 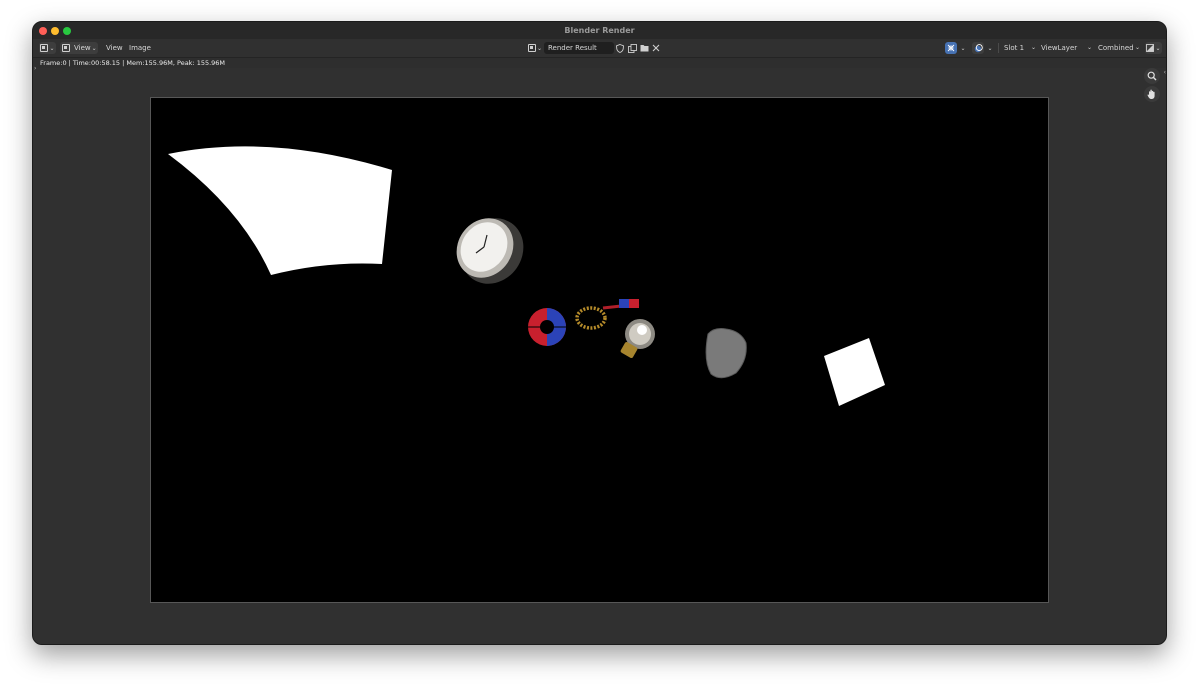 I want to click on unlink-image-icon, so click(x=656, y=48).